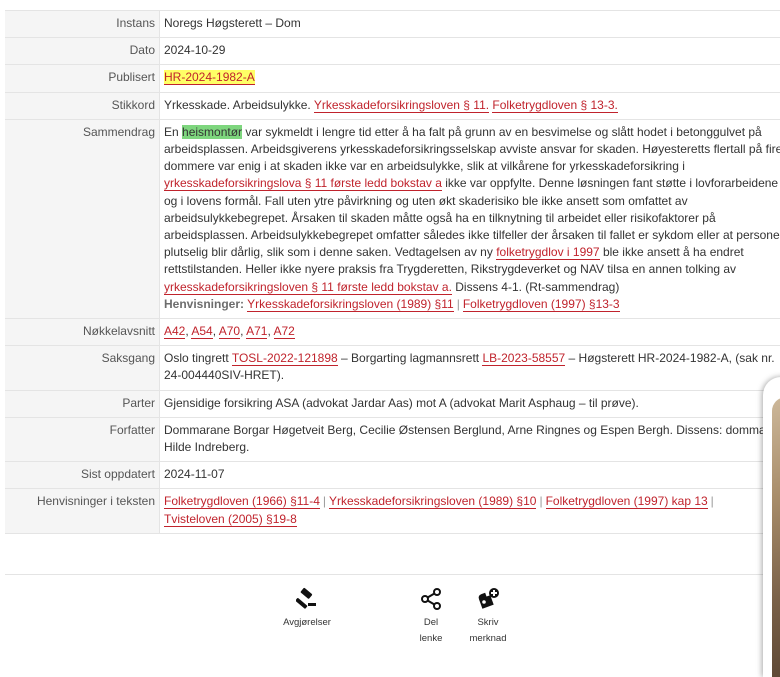  What do you see at coordinates (523, 358) in the screenshot?
I see `saksgang-link-lb: LB-2023-58557` at bounding box center [523, 358].